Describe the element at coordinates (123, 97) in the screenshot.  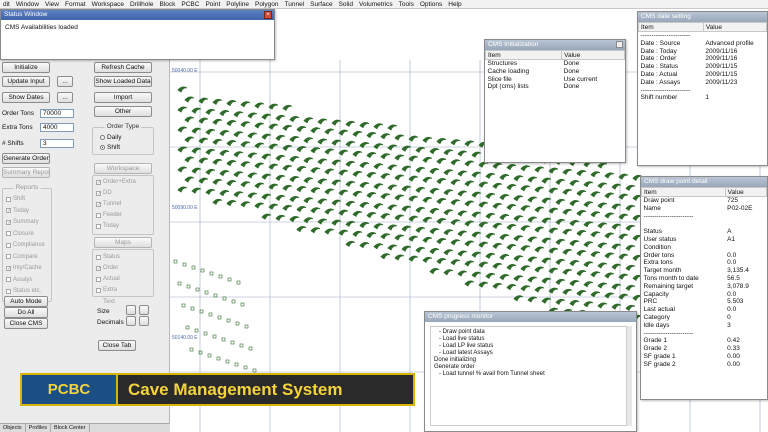
I see `import-button: Import` at that location.